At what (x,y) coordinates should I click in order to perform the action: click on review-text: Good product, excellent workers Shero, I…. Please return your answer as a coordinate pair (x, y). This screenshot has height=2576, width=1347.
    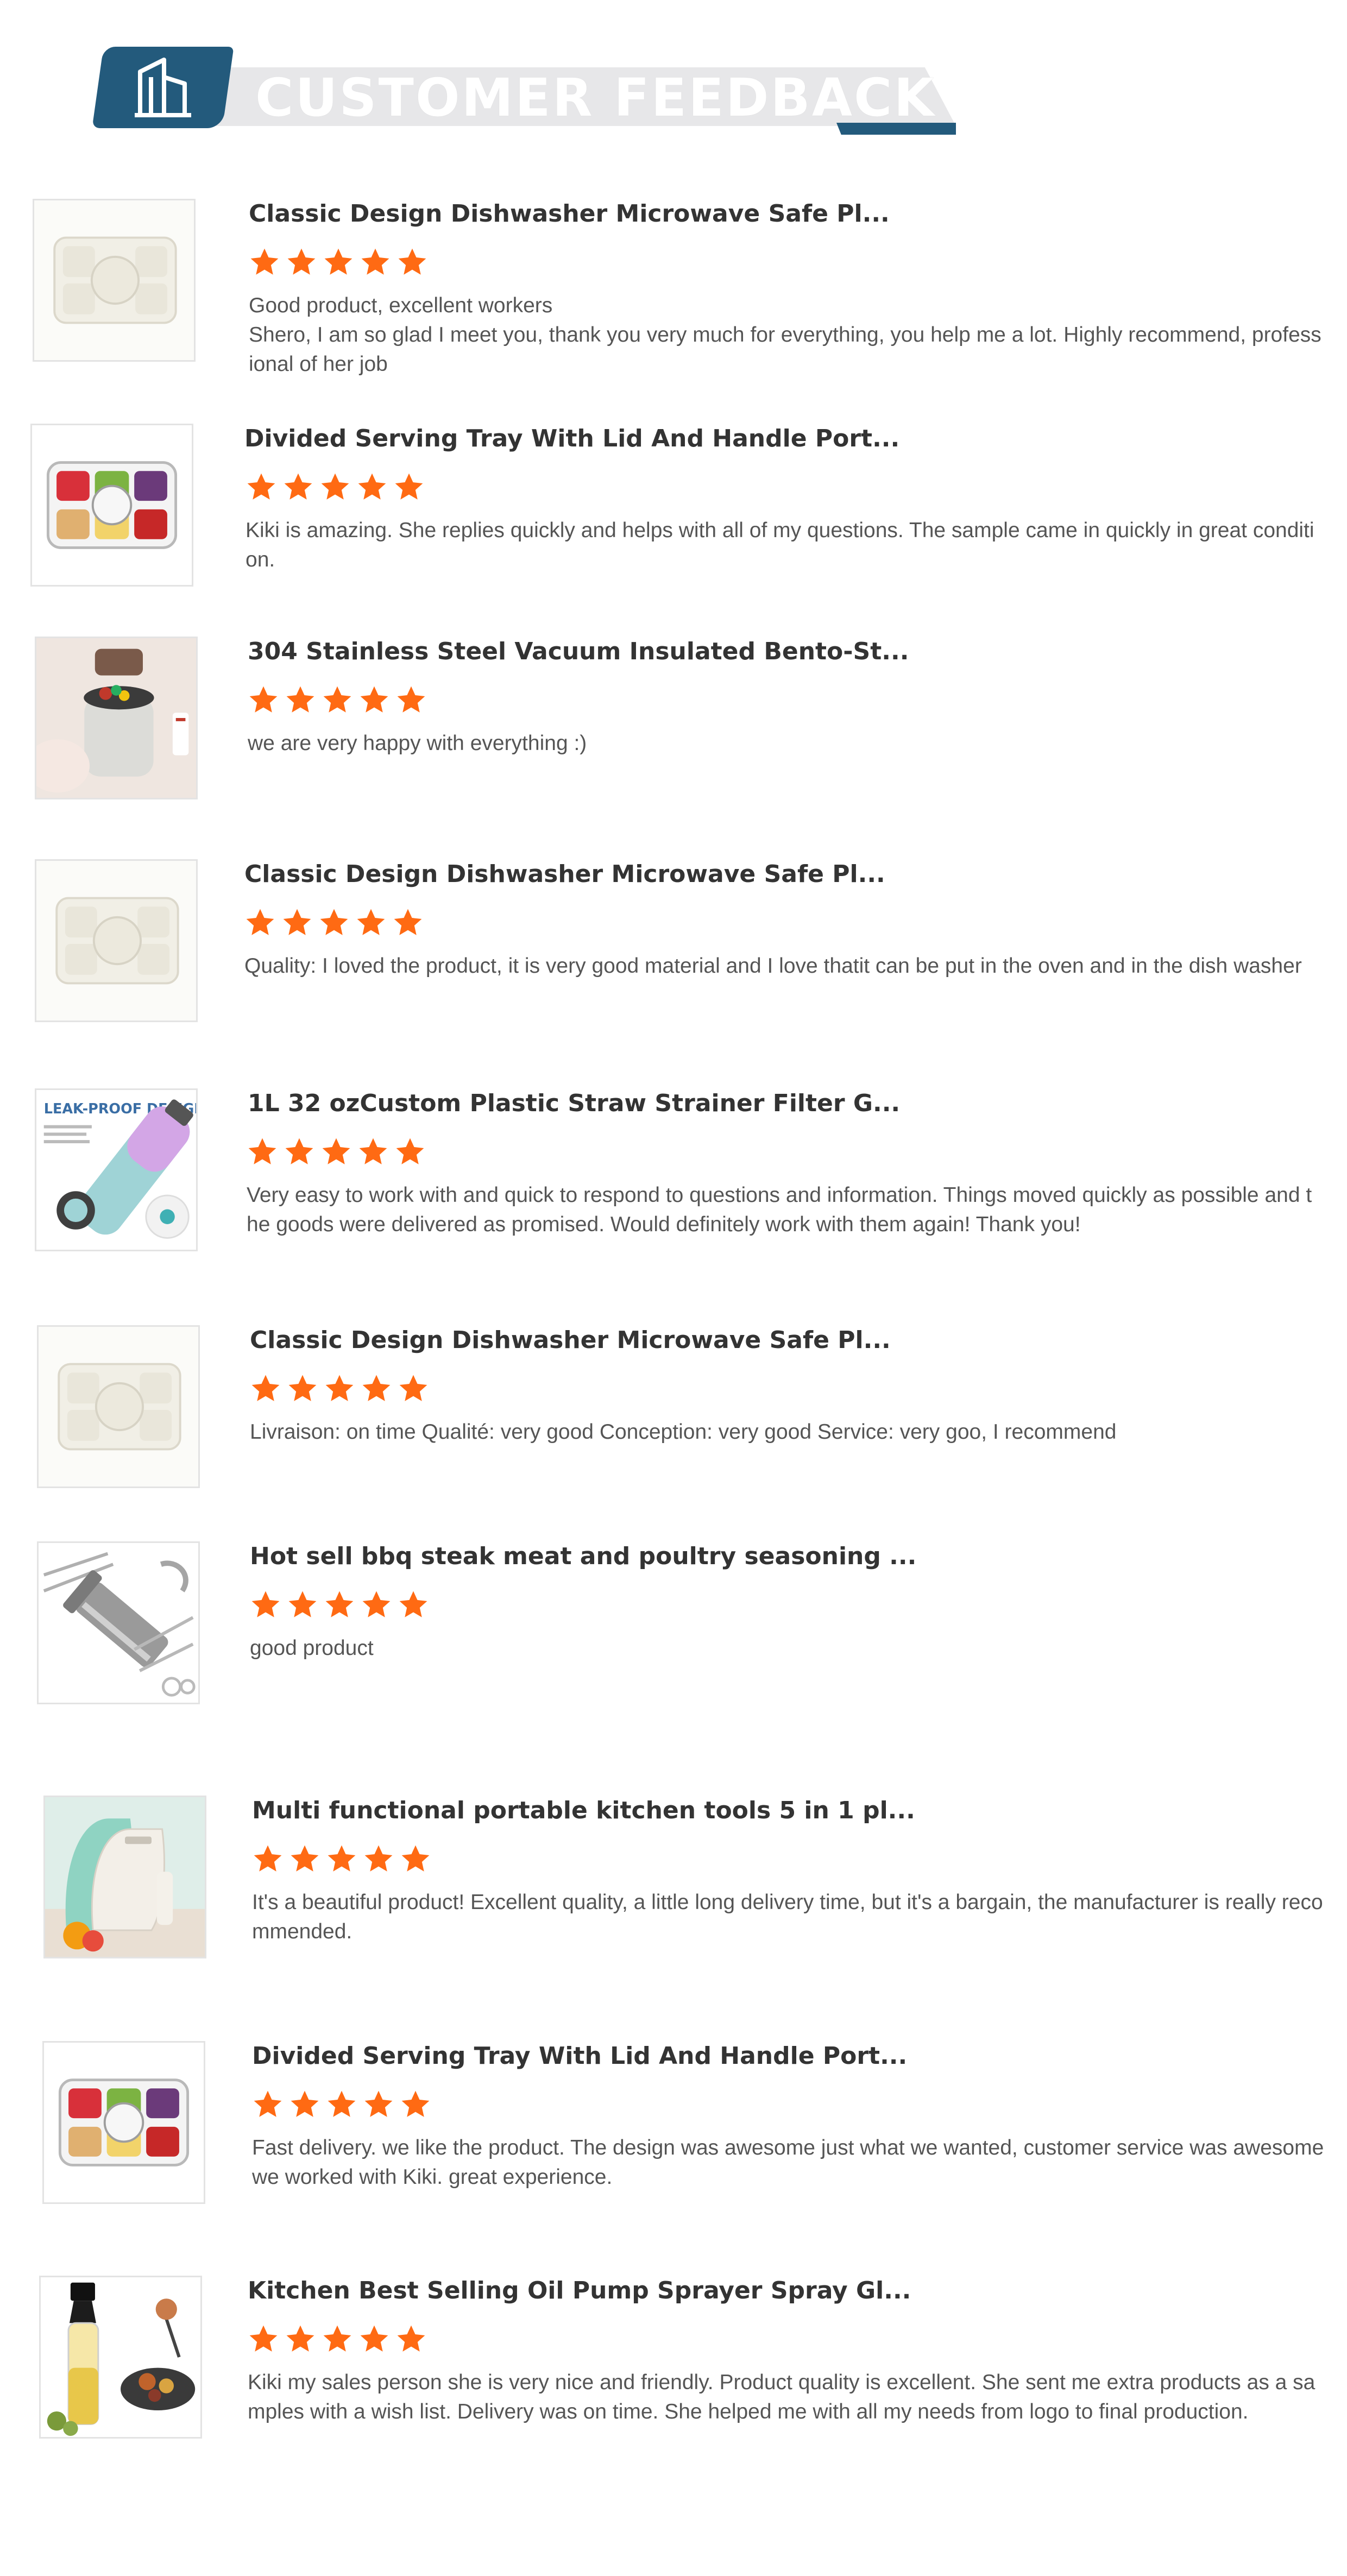
    Looking at the image, I should click on (785, 335).